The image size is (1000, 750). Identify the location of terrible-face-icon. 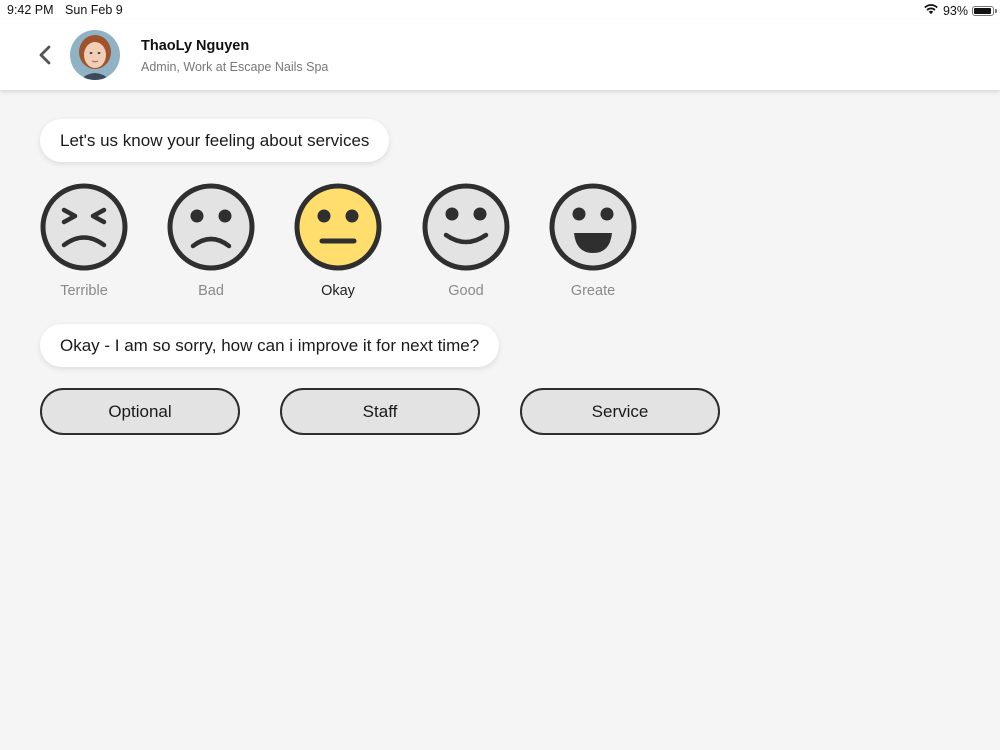
(84, 227).